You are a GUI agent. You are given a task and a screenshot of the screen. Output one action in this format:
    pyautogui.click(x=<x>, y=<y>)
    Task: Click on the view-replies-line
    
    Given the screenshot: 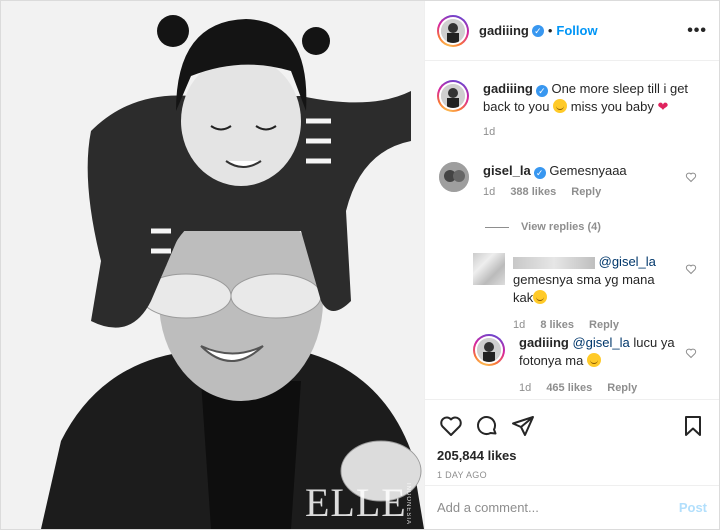 What is the action you would take?
    pyautogui.click(x=497, y=227)
    